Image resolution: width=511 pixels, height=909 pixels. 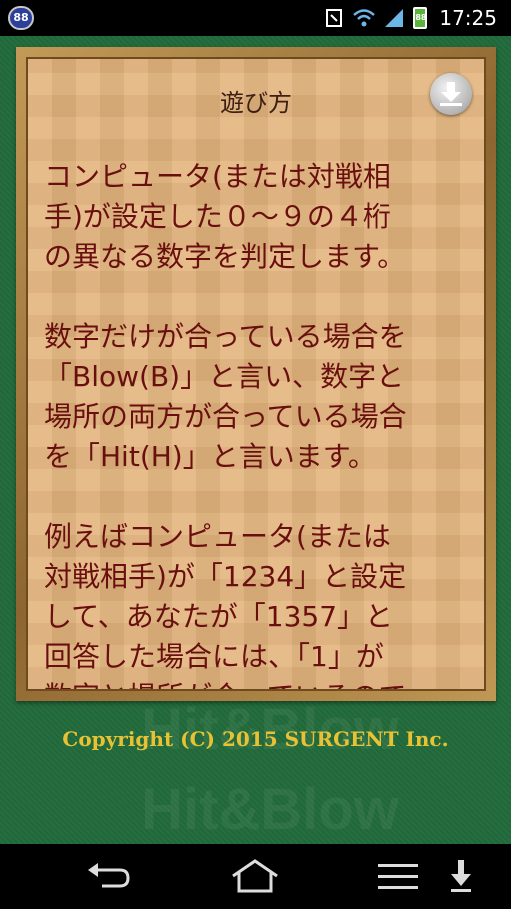 What do you see at coordinates (109, 876) in the screenshot?
I see `back-icon` at bounding box center [109, 876].